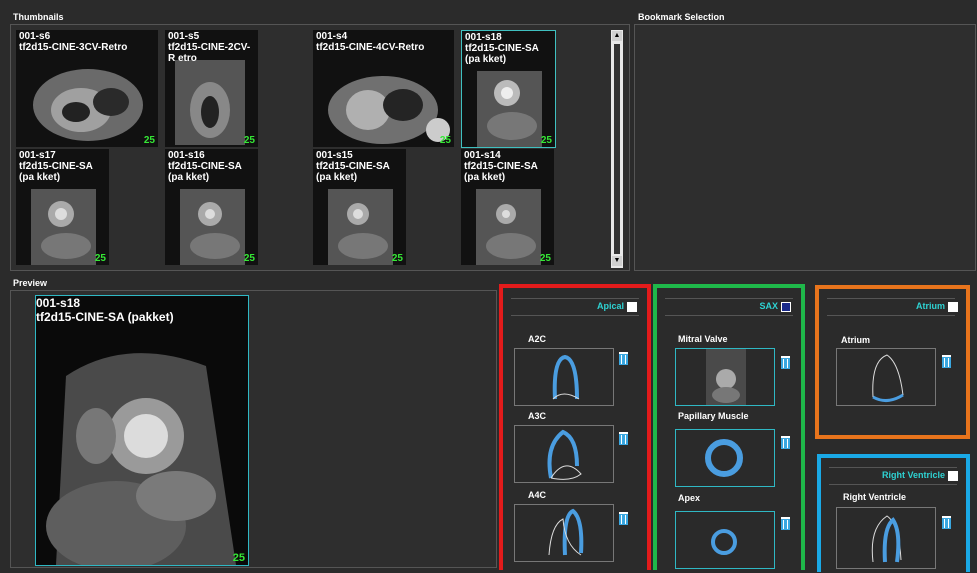 The image size is (977, 573). What do you see at coordinates (184, 36) in the screenshot?
I see `thumbnail-id: 001-s5` at bounding box center [184, 36].